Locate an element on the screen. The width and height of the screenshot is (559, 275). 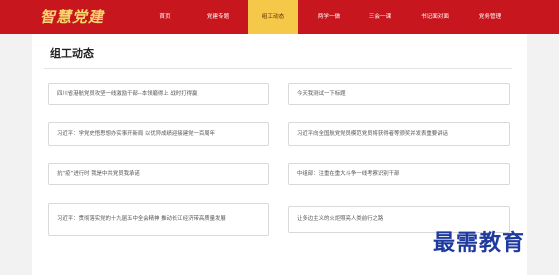
news-card: 习近平向全国航党党员模范党员将获得者等颁奖并发表重要讲话 is located at coordinates (399, 134).